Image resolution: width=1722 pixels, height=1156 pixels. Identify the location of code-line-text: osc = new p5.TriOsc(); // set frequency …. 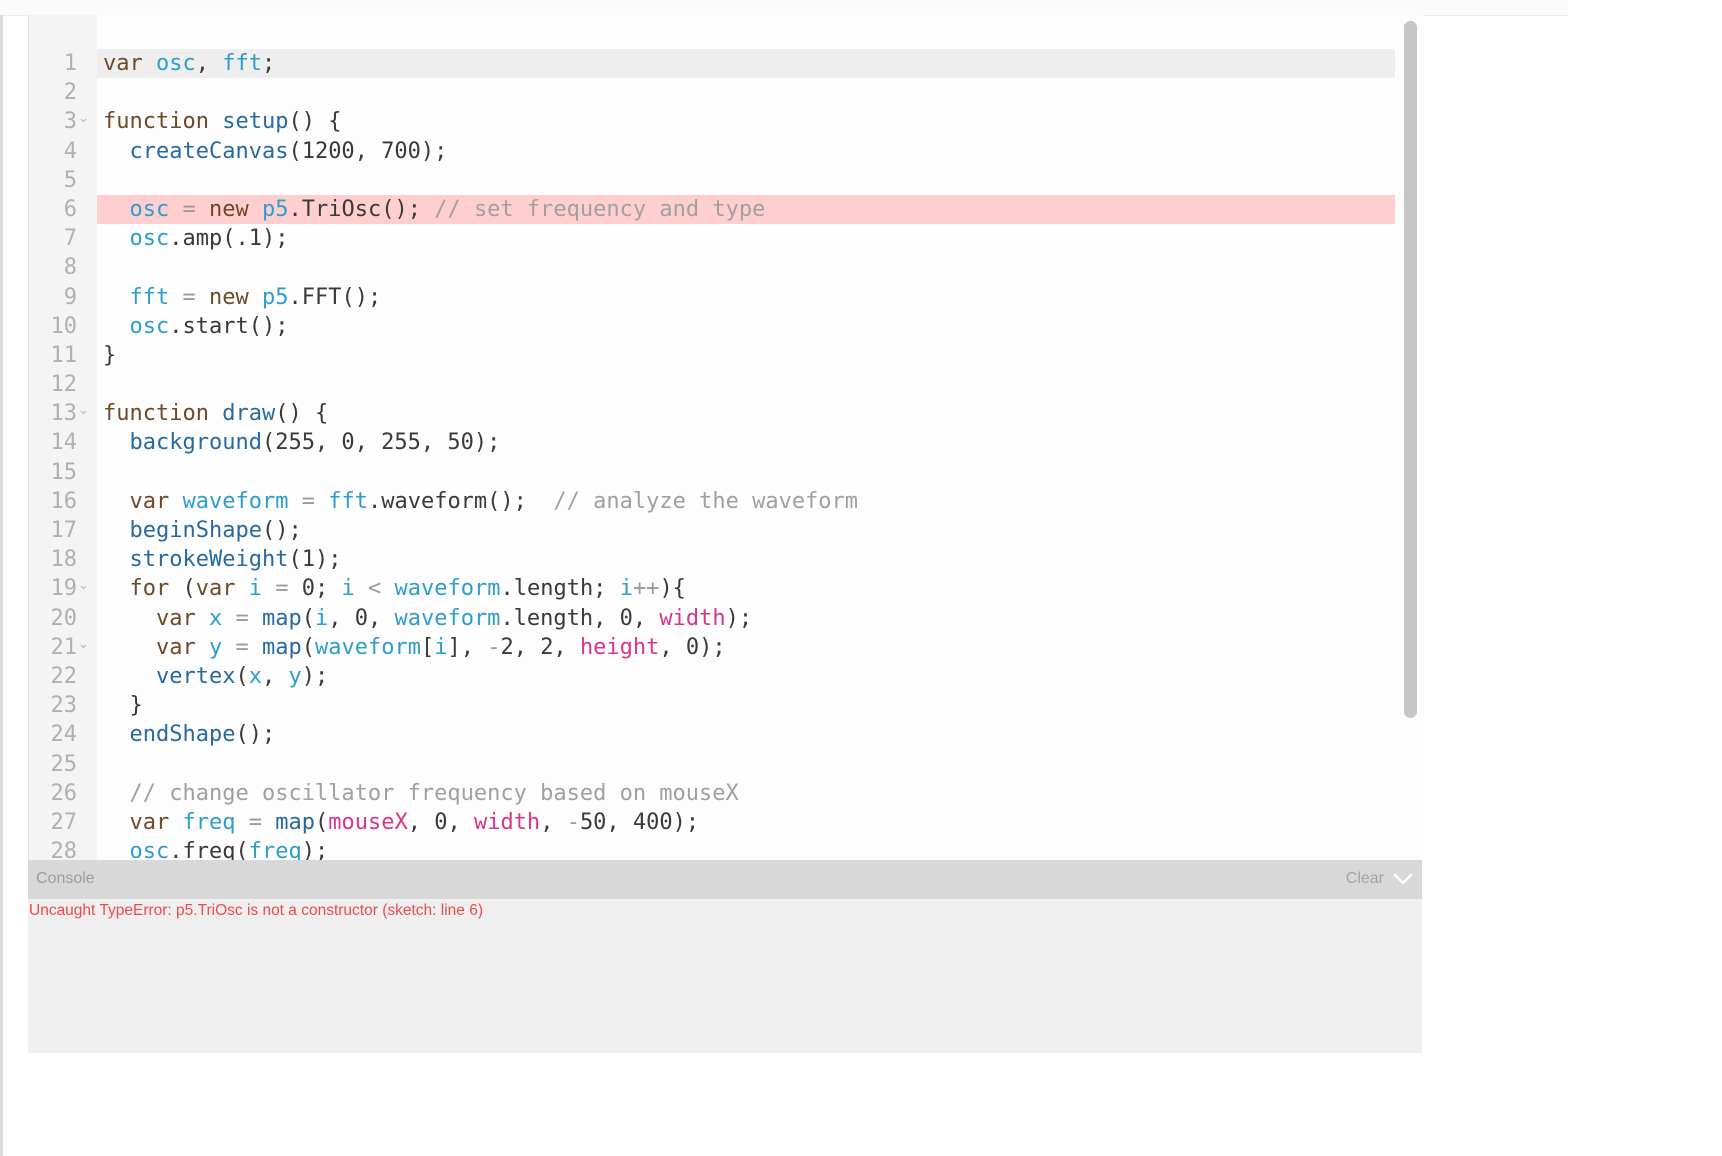
(746, 209).